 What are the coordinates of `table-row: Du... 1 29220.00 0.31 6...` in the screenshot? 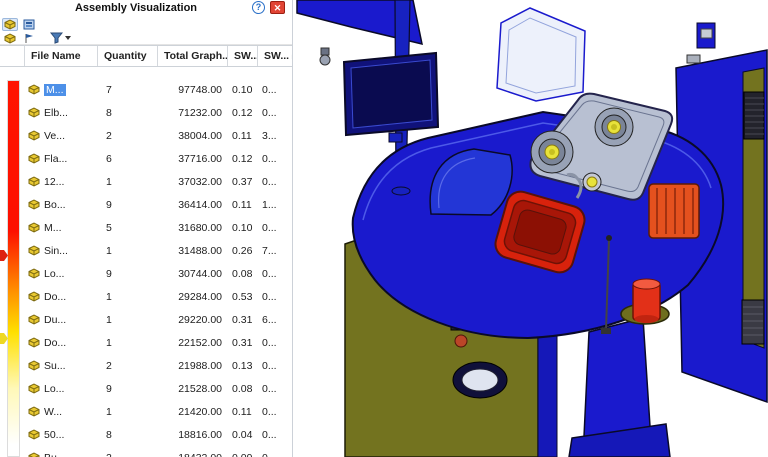 It's located at (158, 319).